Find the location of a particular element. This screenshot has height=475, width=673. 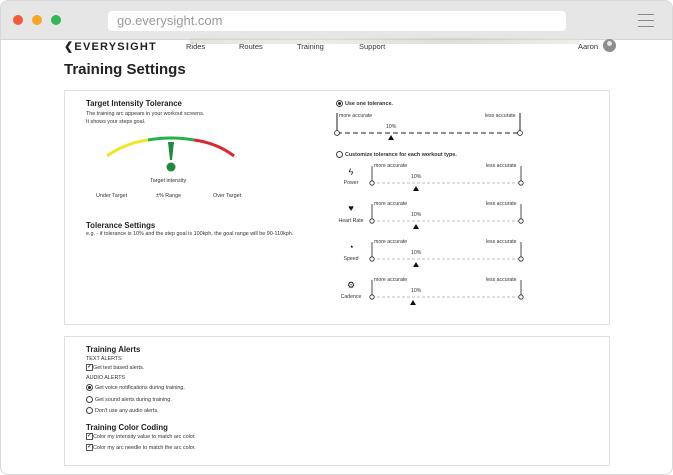

power-slider is located at coordinates (446, 178).